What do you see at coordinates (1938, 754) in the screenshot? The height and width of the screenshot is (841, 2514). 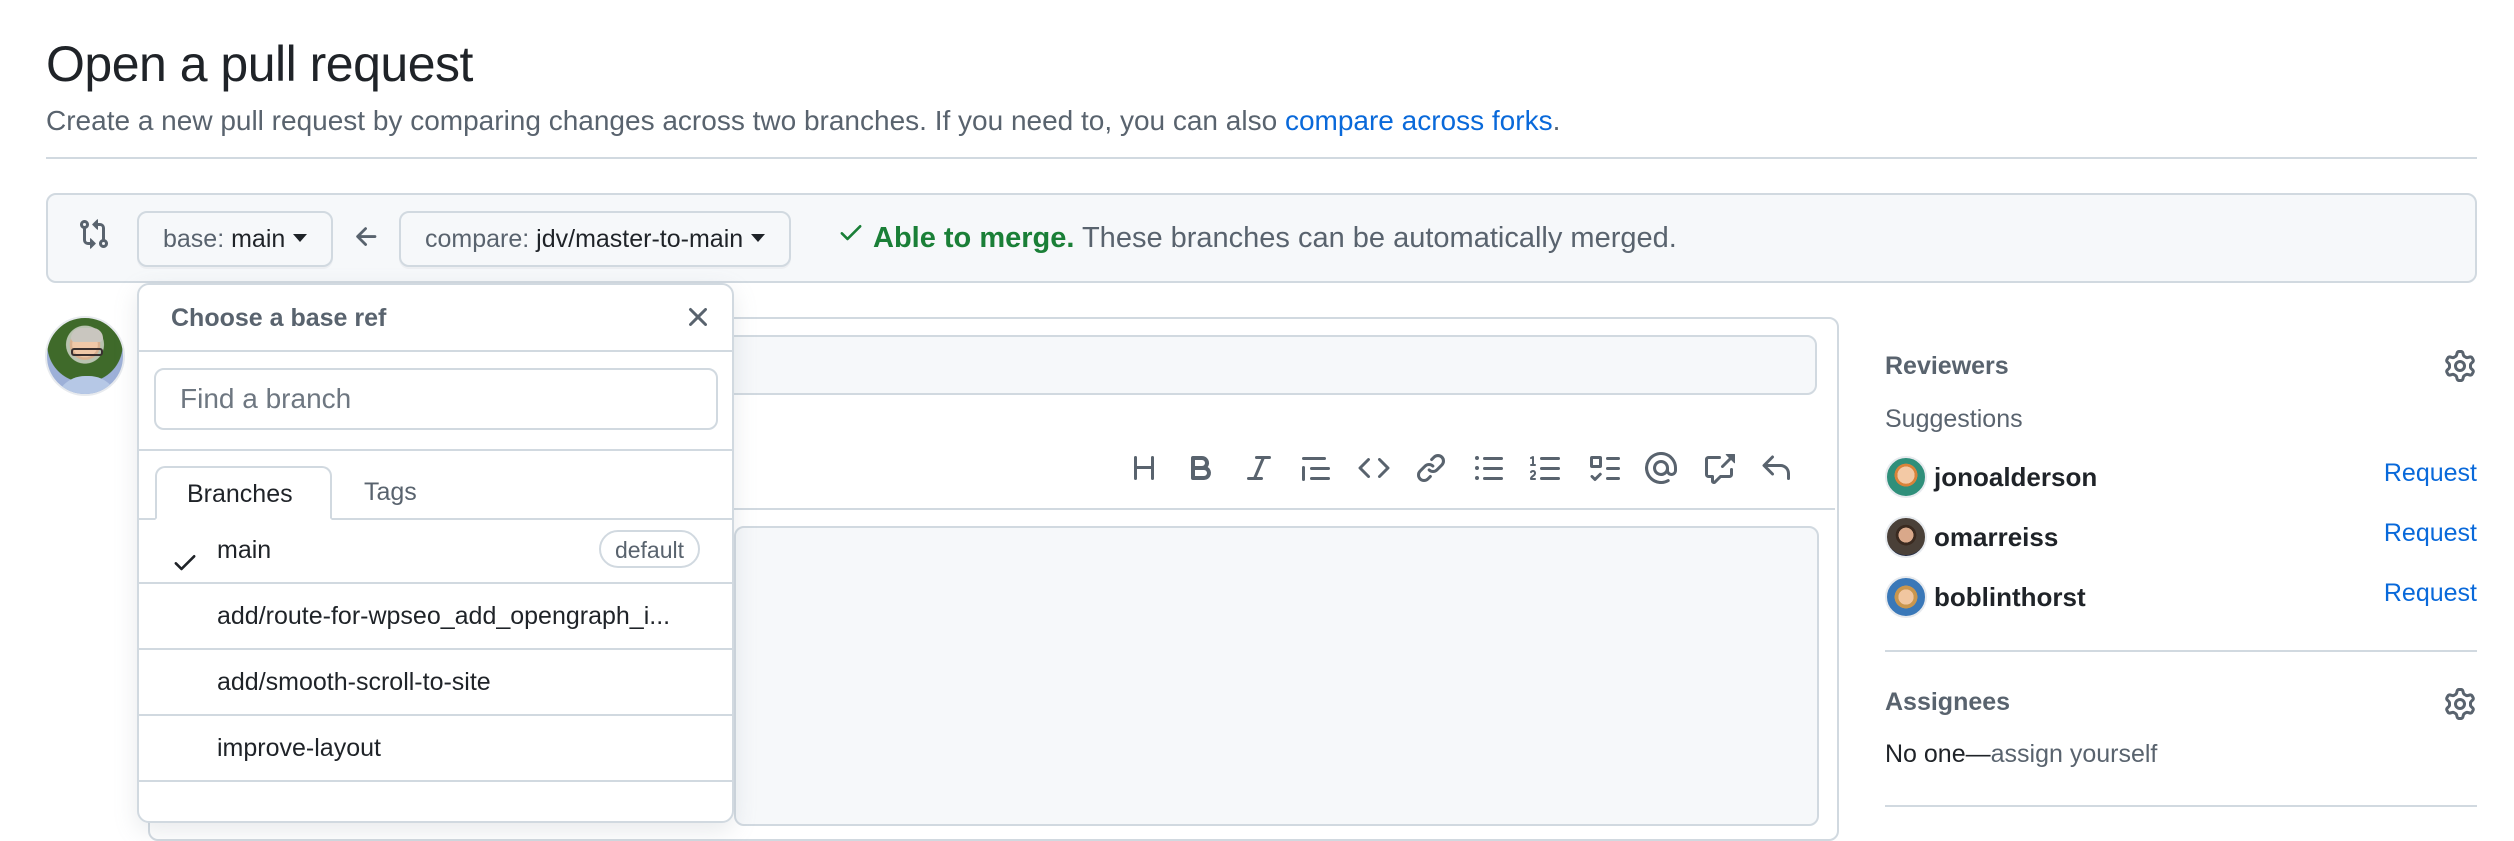 I see `no-assignee-text: No one—` at bounding box center [1938, 754].